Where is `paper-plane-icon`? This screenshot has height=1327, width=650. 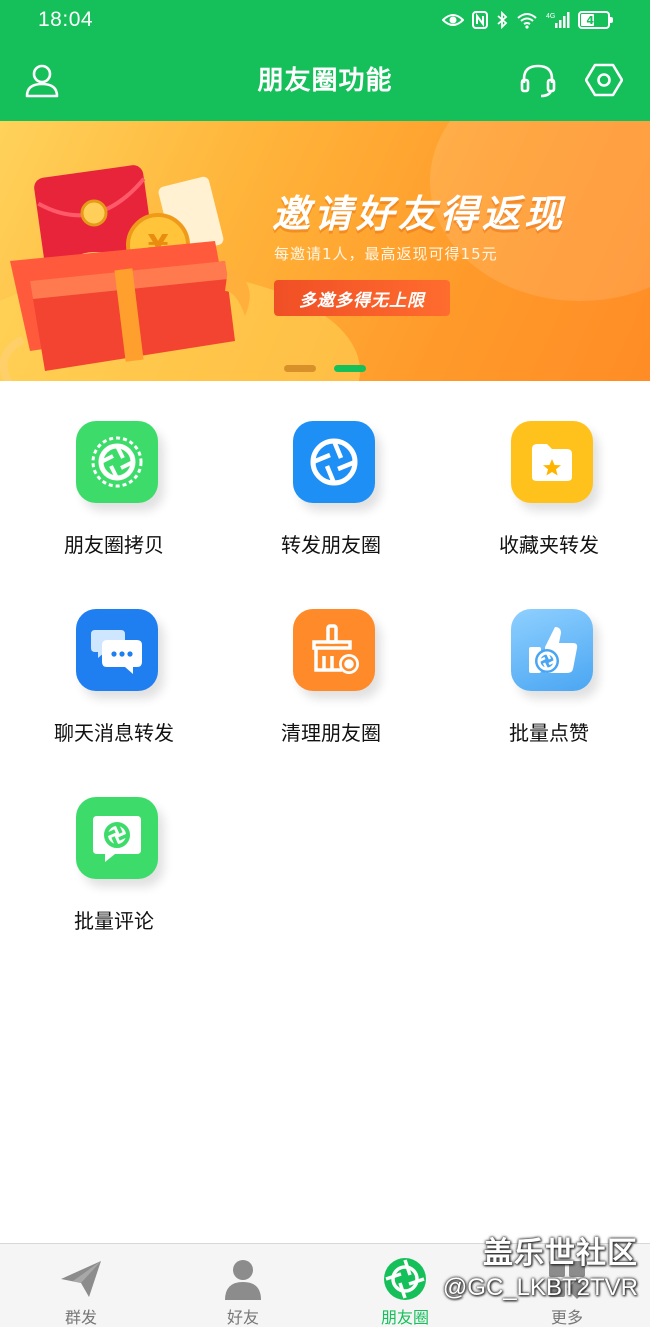 paper-plane-icon is located at coordinates (81, 1279).